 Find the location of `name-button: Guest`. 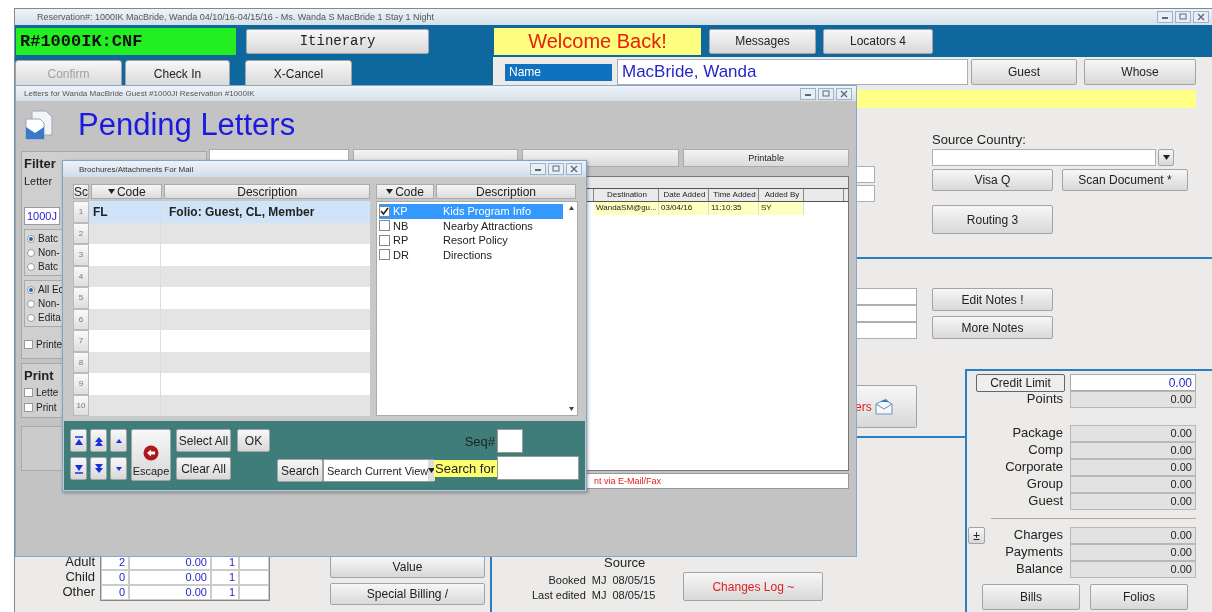

name-button: Guest is located at coordinates (1024, 72).